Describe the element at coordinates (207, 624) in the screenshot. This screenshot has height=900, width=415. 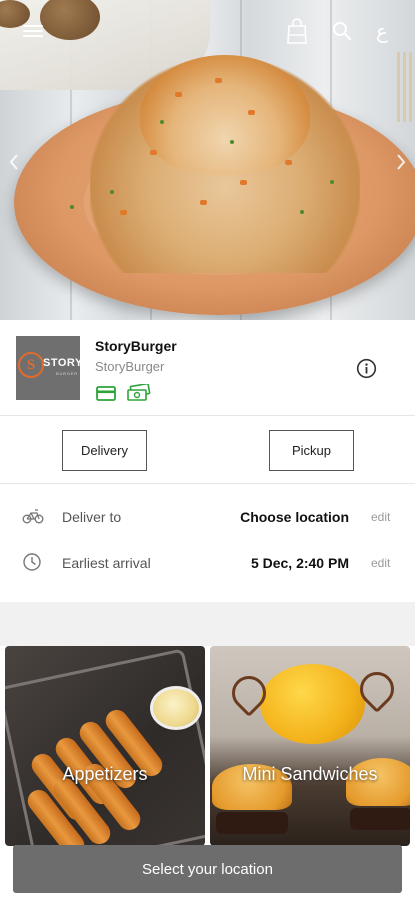
I see `section-divider` at that location.